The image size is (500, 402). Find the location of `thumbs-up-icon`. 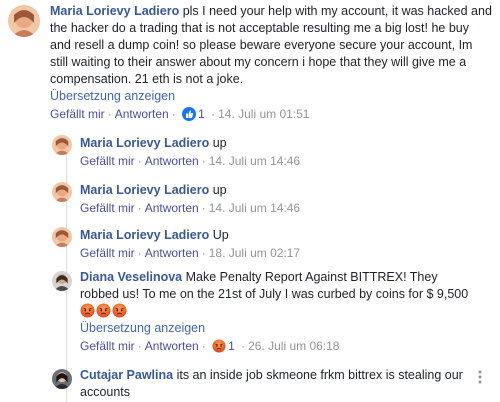

thumbs-up-icon is located at coordinates (189, 114).